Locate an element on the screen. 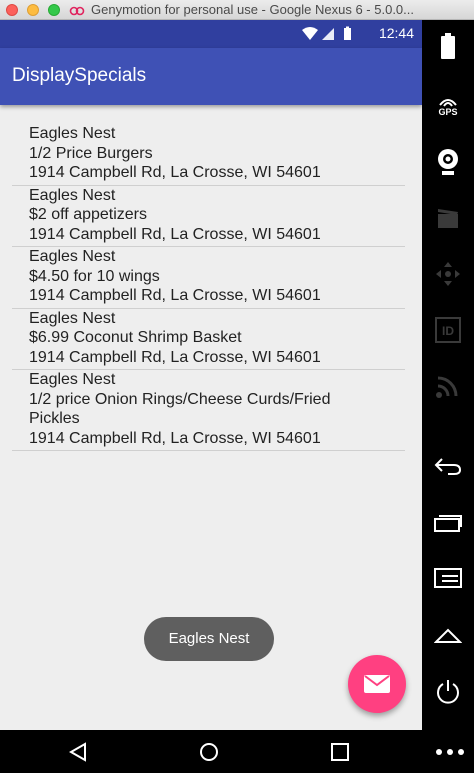 This screenshot has width=474, height=773. recent-apps-icon is located at coordinates (448, 523).